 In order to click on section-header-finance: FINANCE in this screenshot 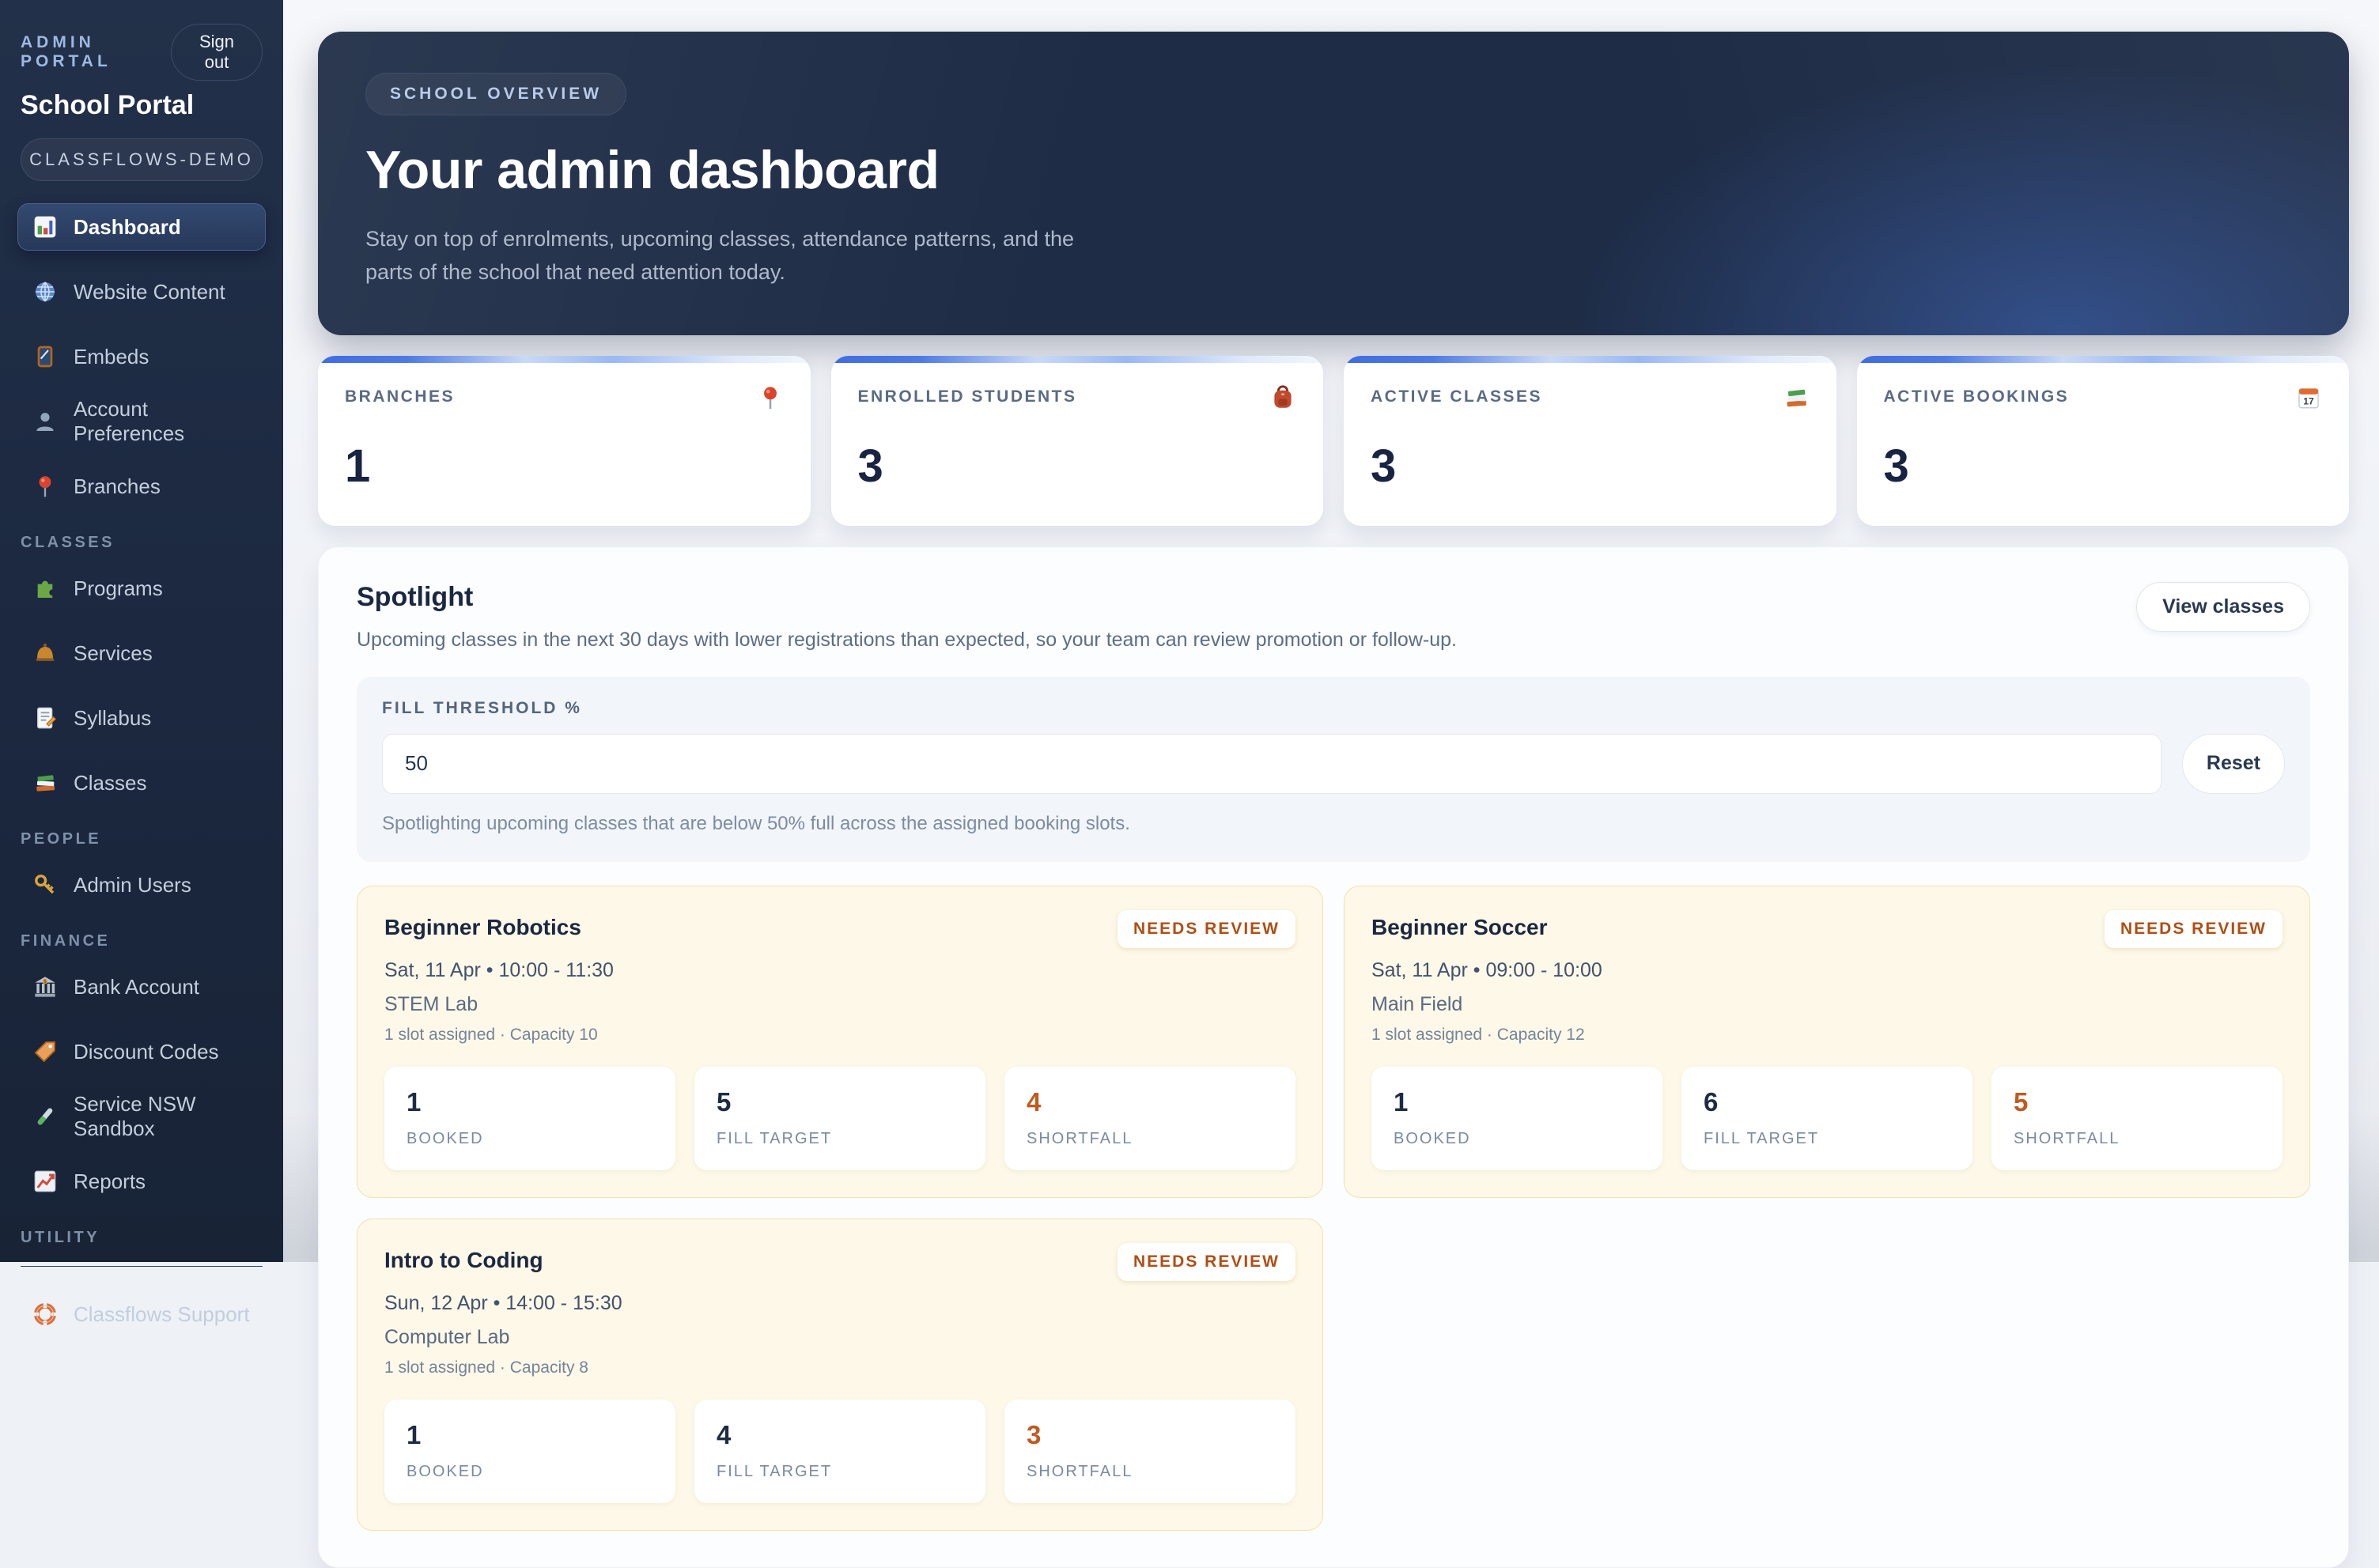, I will do `click(66, 941)`.